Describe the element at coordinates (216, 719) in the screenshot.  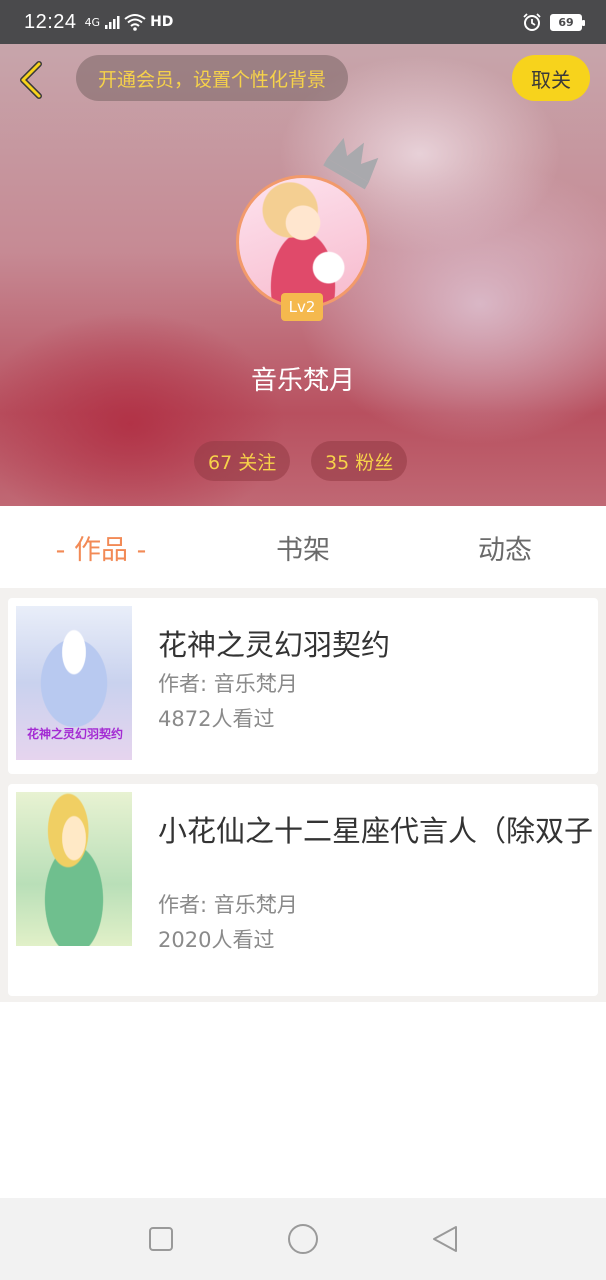
I see `book-views: 4872人看过` at that location.